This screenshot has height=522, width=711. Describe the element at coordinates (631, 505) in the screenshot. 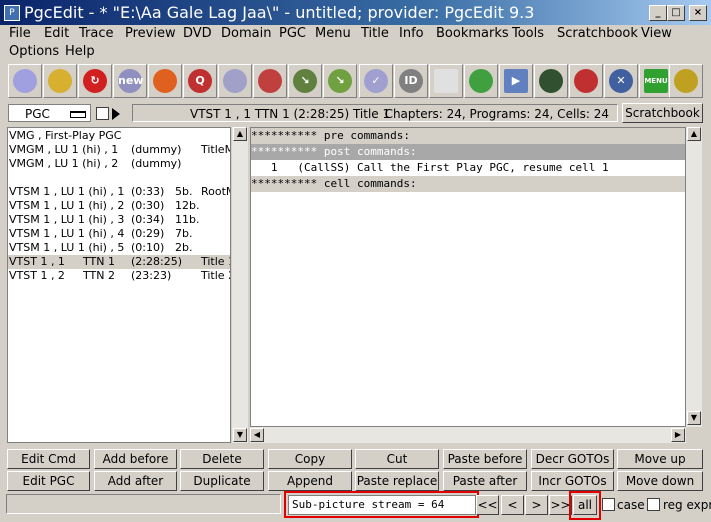

I see `case-label: case` at that location.